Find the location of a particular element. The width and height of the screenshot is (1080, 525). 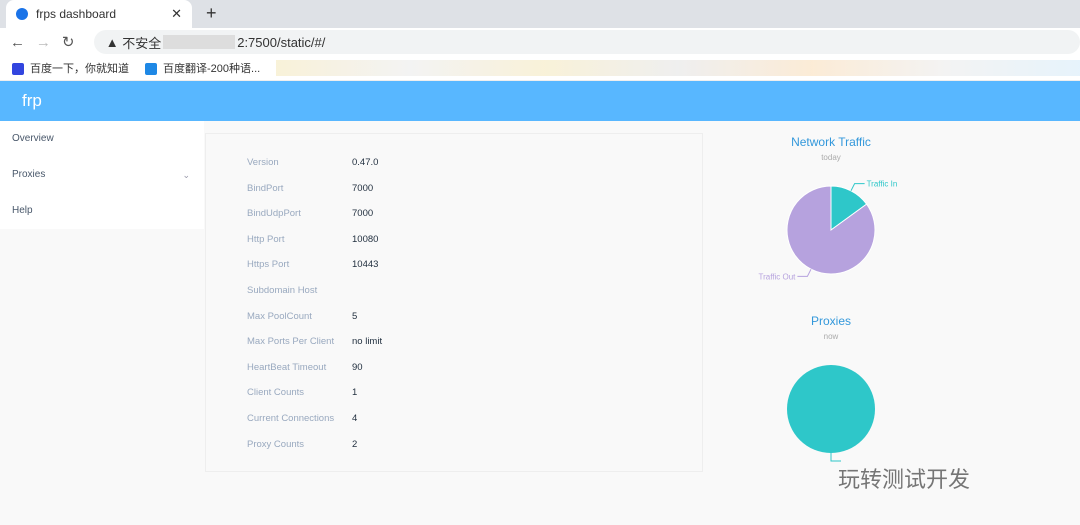

pie-label: Traffic In is located at coordinates (882, 184).